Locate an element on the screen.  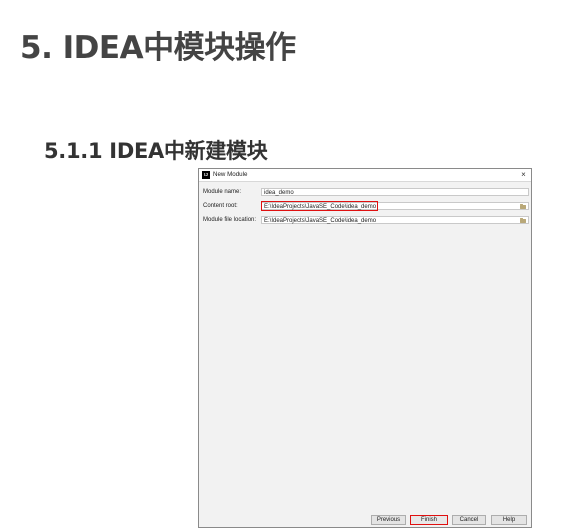
content-root-input: E:\IdeaProjects\JavaSE_Code\idea_demo is located at coordinates (395, 206).